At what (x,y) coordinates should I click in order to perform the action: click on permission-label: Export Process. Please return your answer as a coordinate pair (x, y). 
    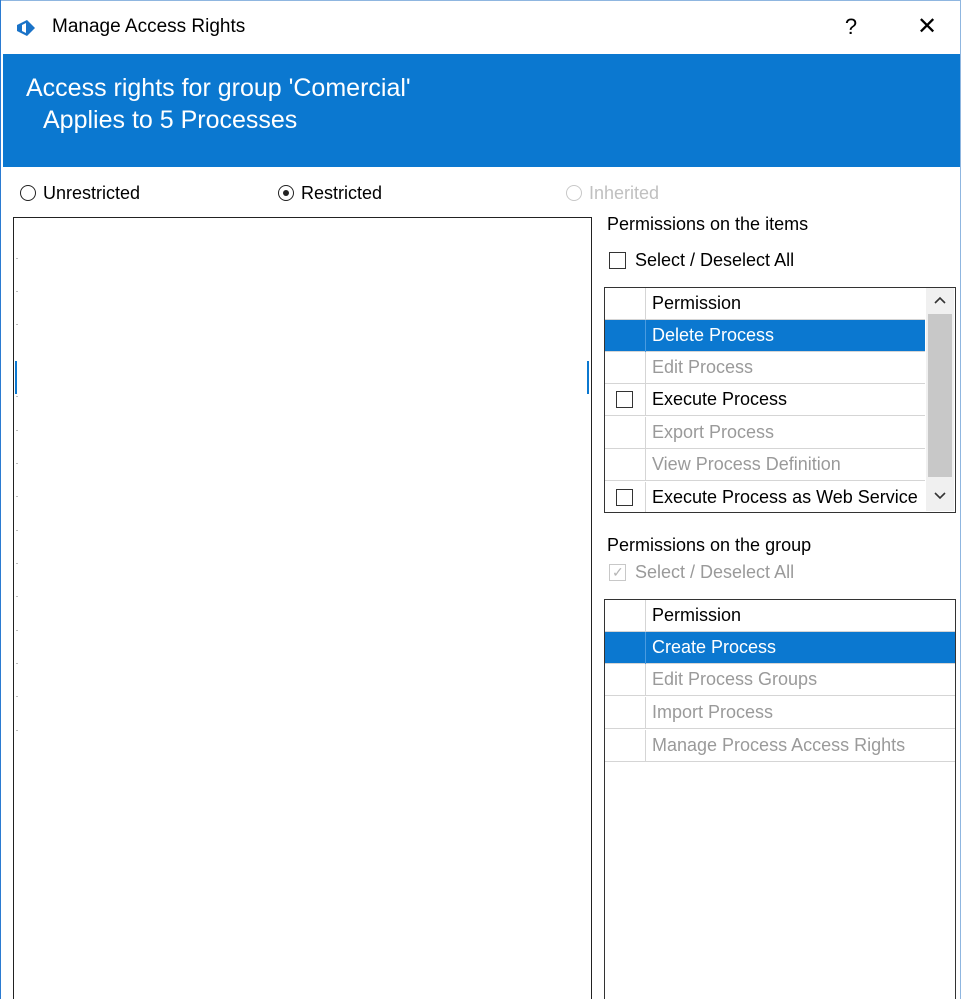
    Looking at the image, I should click on (713, 432).